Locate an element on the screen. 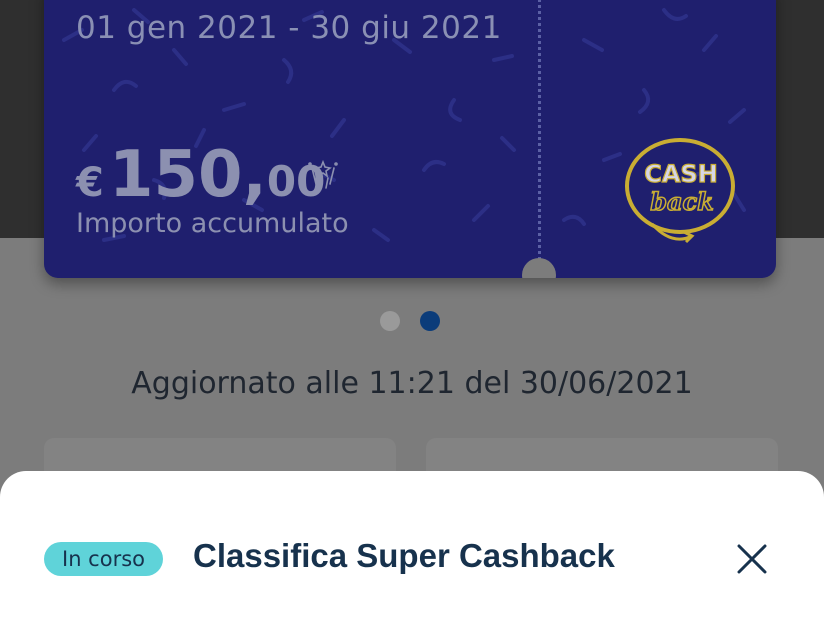 This screenshot has height=628, width=824. accumulated-amount: € 150,00 is located at coordinates (200, 175).